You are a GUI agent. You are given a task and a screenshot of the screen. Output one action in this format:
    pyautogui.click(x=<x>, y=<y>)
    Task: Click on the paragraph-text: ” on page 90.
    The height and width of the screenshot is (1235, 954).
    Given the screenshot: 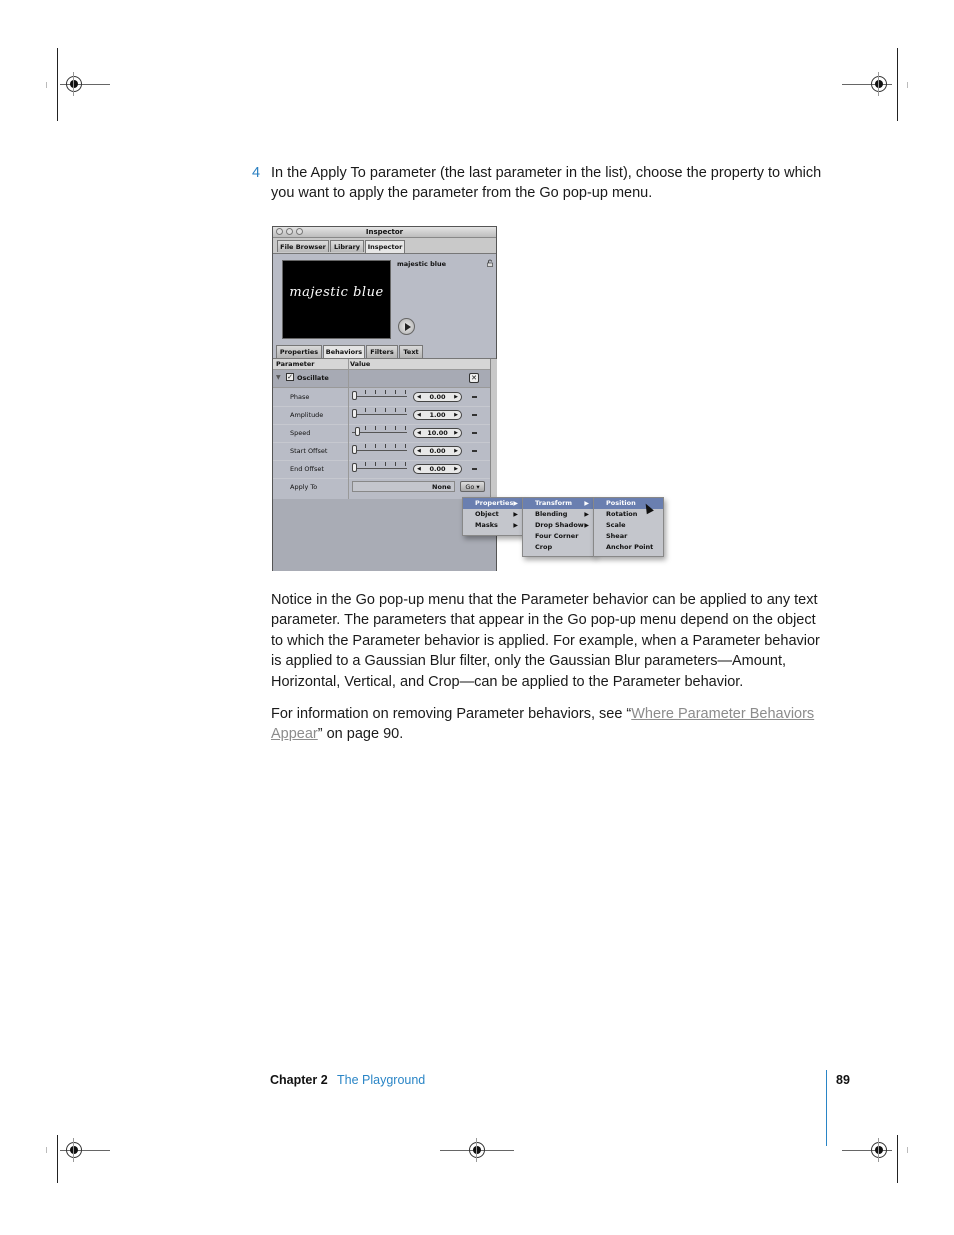 What is the action you would take?
    pyautogui.click(x=360, y=734)
    